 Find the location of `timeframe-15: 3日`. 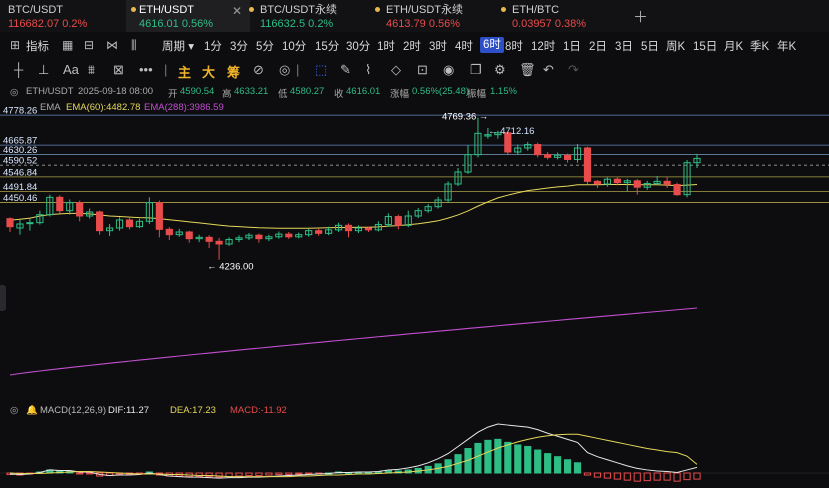

timeframe-15: 3日 is located at coordinates (624, 46).